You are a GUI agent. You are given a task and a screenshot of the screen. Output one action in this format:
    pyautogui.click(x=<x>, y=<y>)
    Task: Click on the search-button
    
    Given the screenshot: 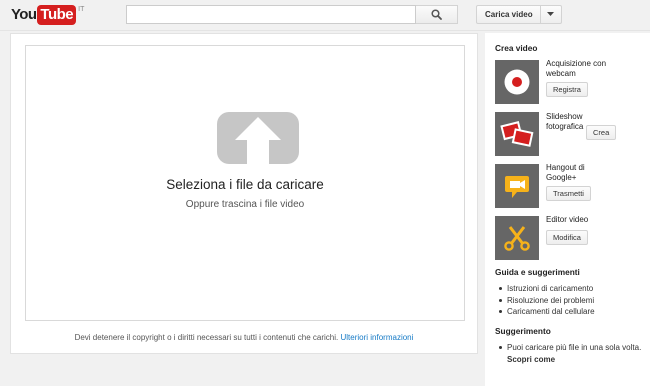 What is the action you would take?
    pyautogui.click(x=437, y=14)
    